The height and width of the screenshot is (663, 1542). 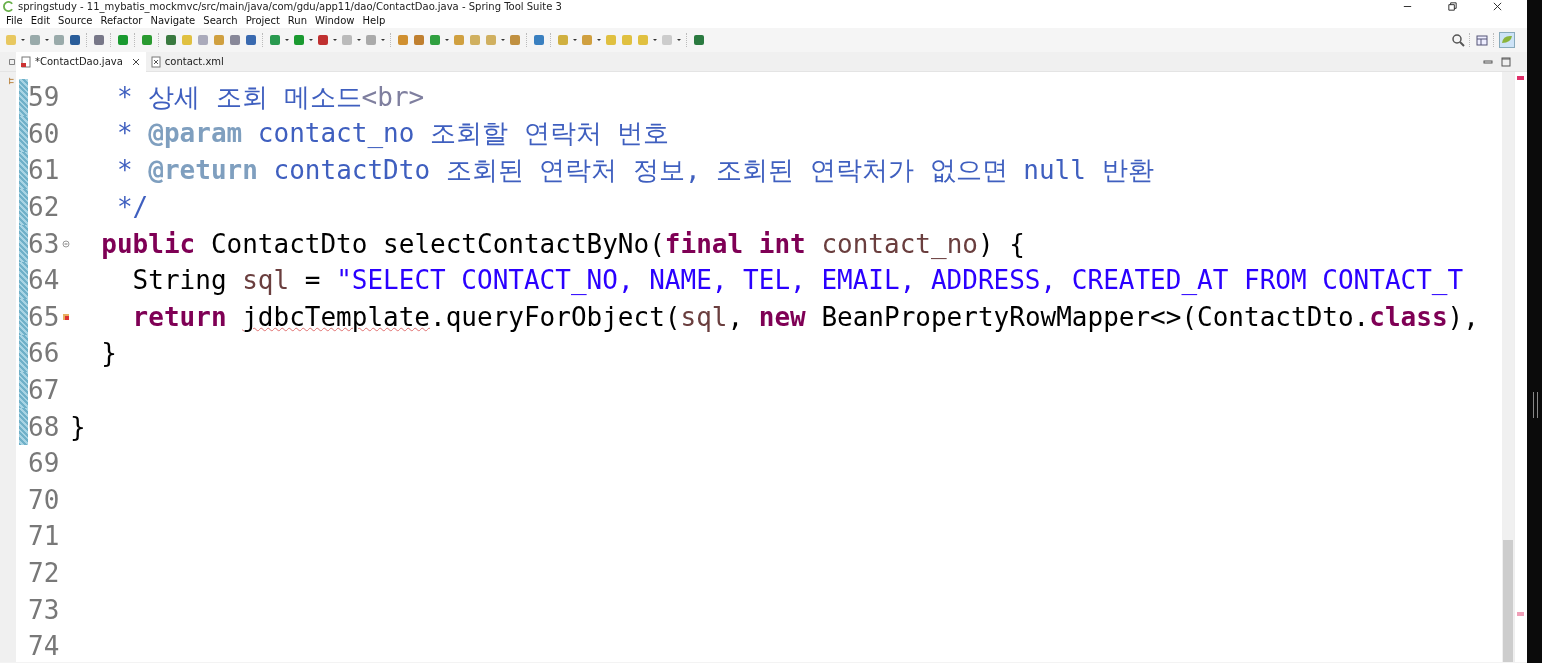 I want to click on maximize-icon, so click(x=1506, y=61).